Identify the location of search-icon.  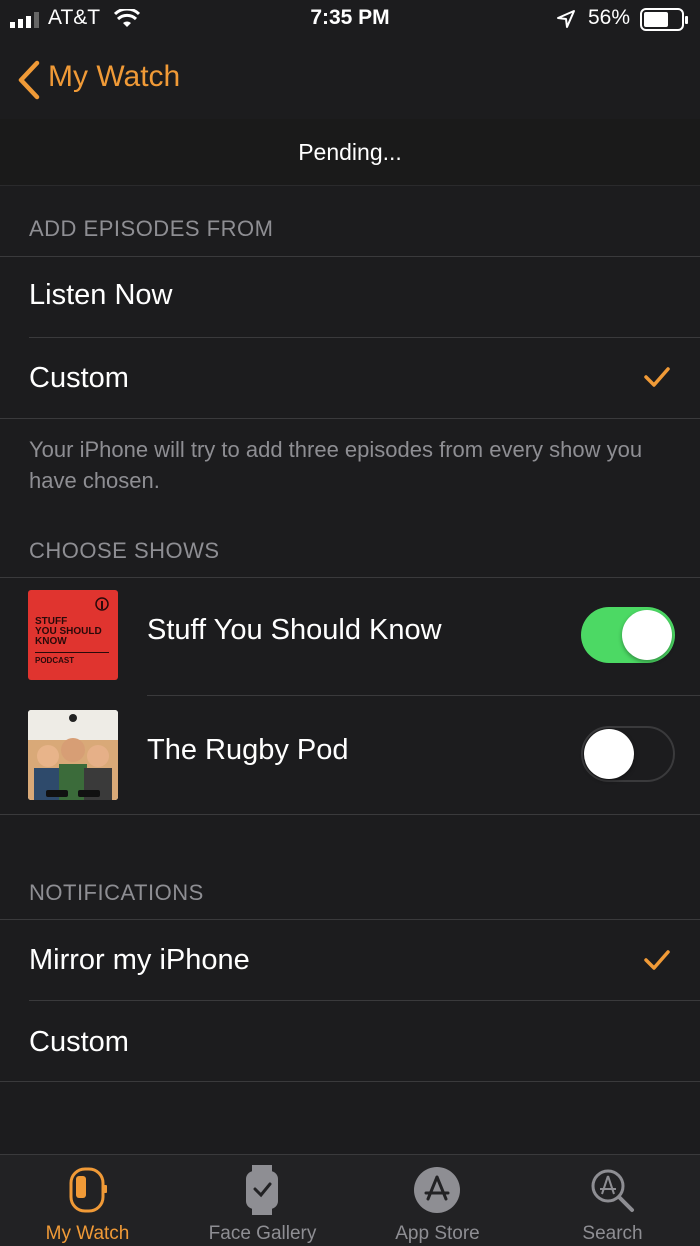
(612, 1190).